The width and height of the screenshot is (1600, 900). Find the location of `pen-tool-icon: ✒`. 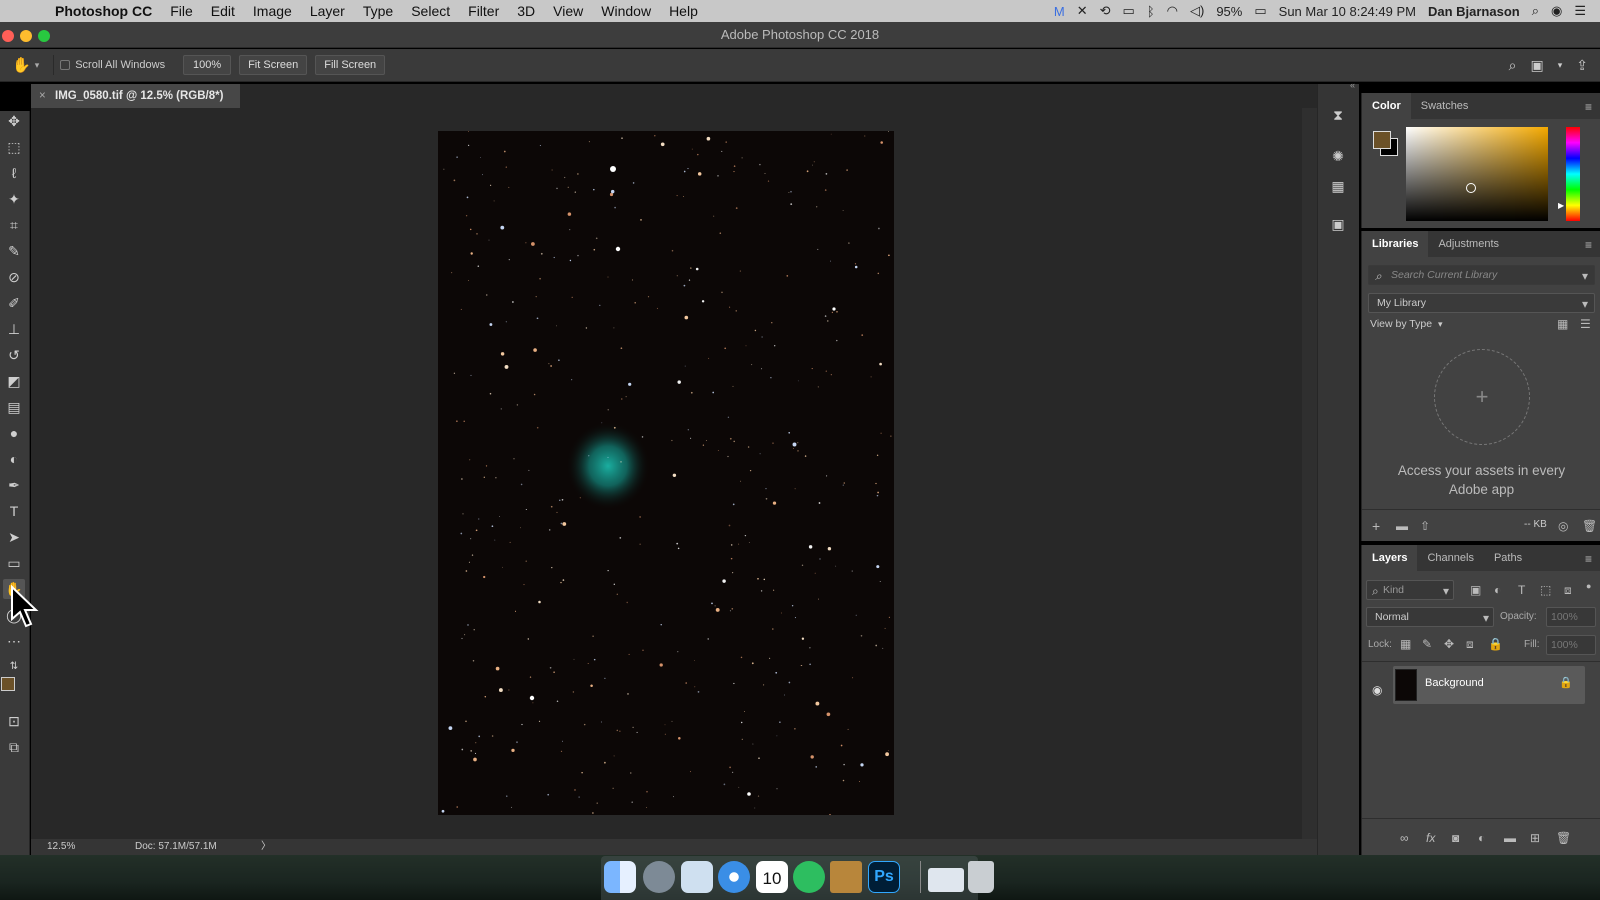

pen-tool-icon: ✒ is located at coordinates (14, 485).